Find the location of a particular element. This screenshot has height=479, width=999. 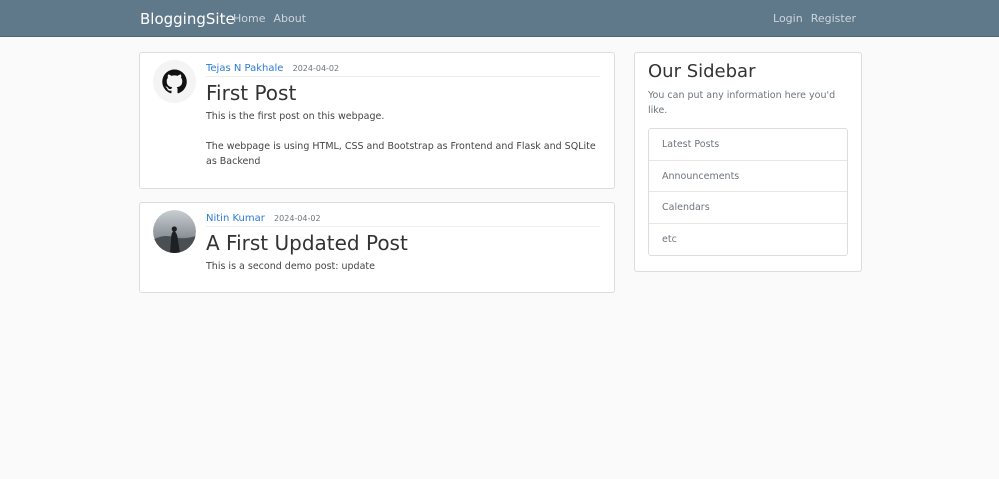

nav-left: Home About is located at coordinates (269, 19).